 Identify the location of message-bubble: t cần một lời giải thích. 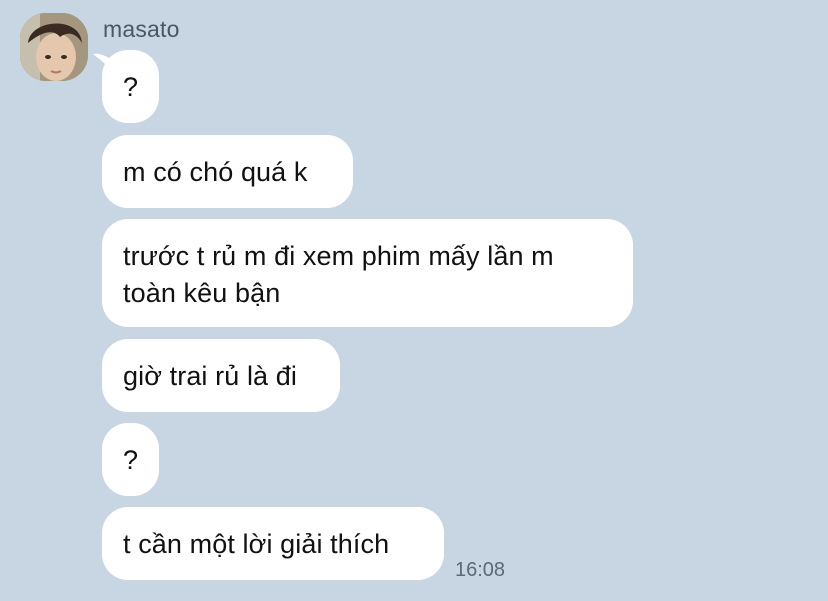
(273, 543).